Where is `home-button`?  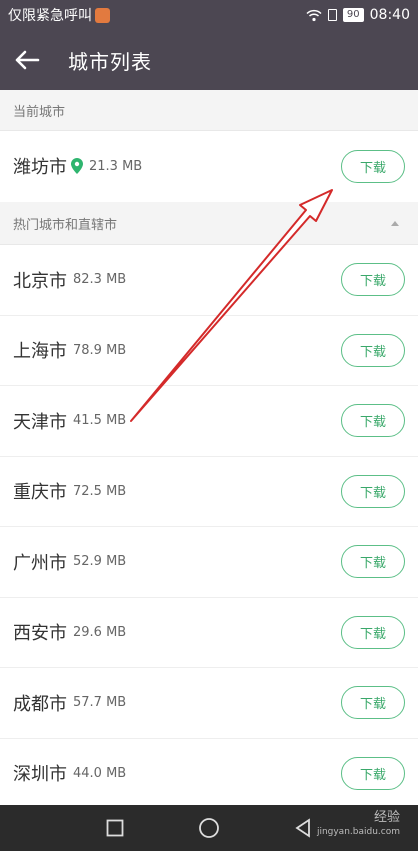
home-button is located at coordinates (209, 828).